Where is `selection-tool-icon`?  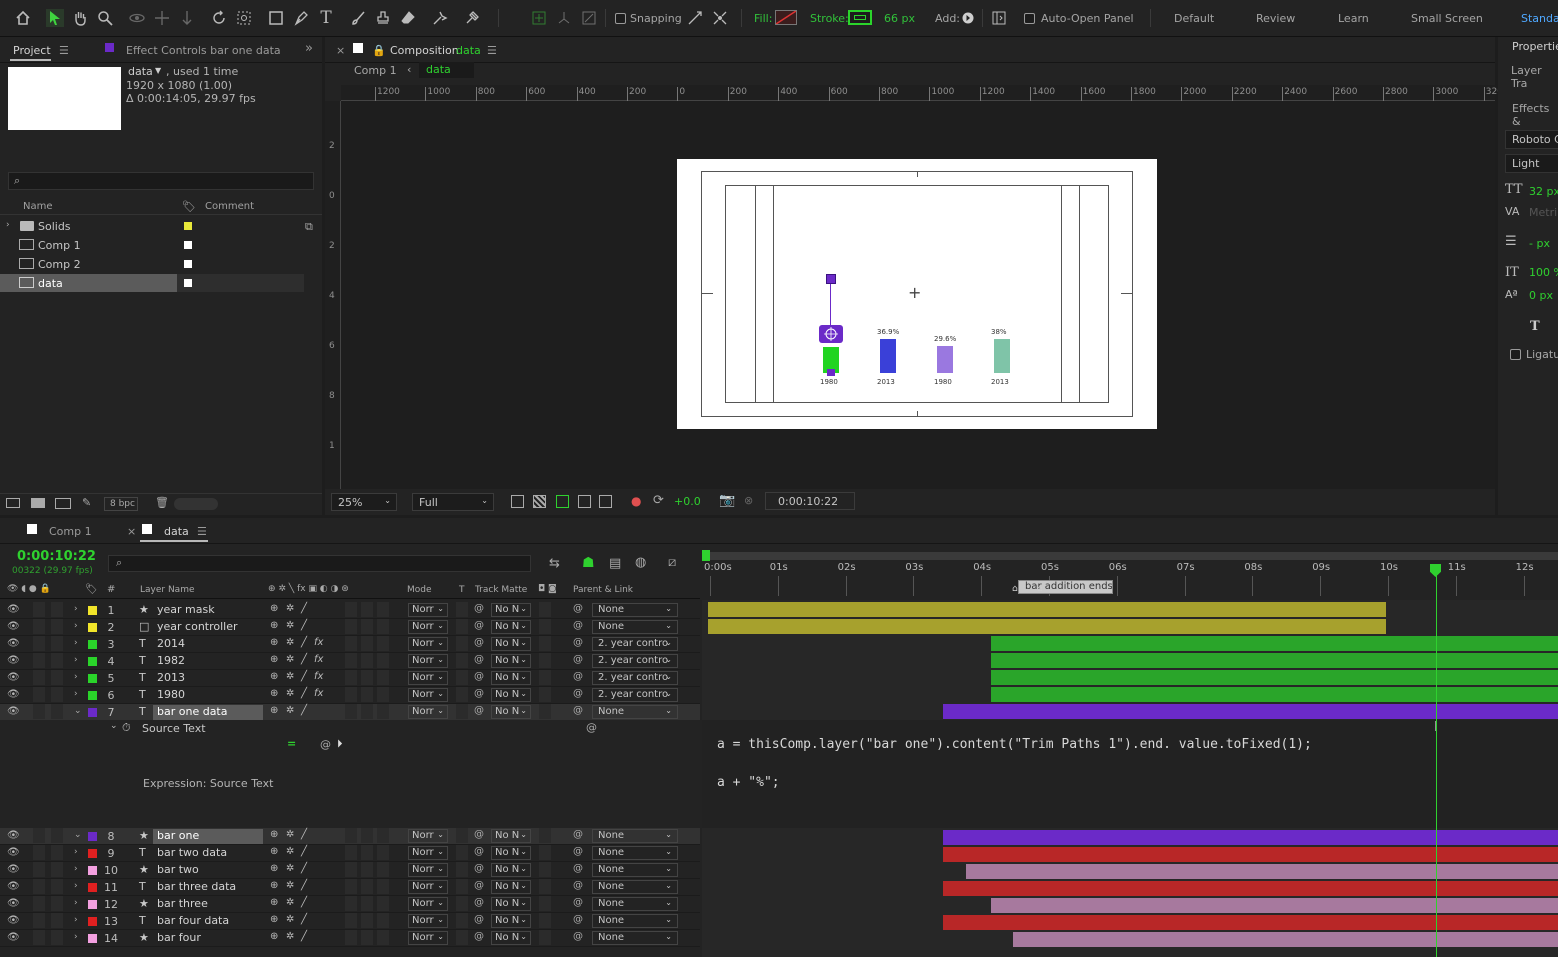 selection-tool-icon is located at coordinates (55, 18).